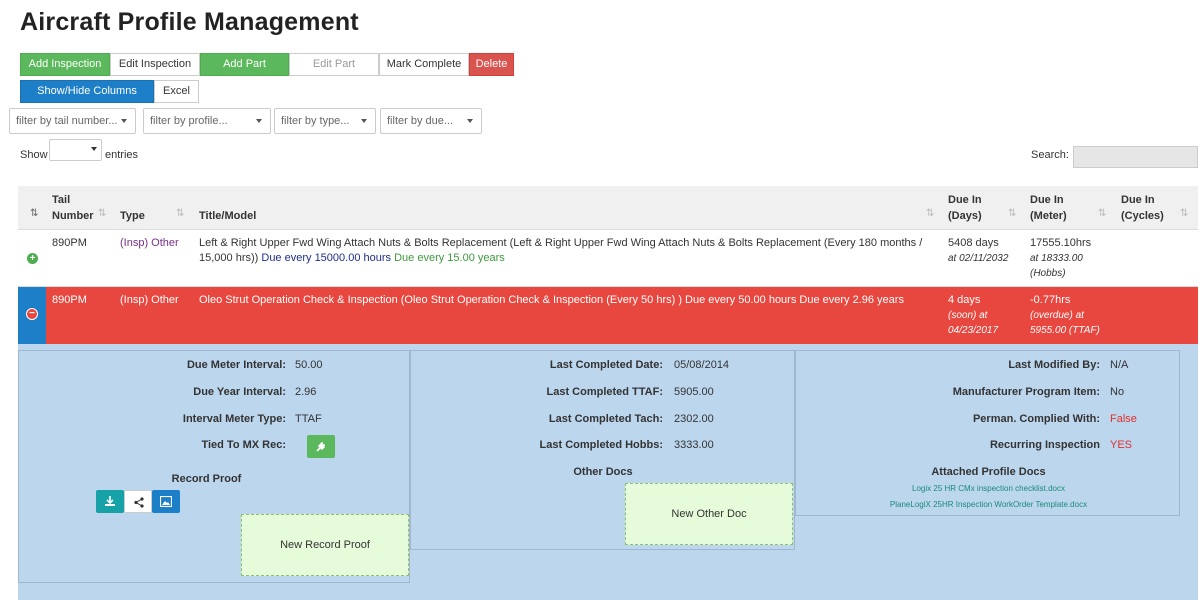 This screenshot has height=600, width=1200. What do you see at coordinates (964, 300) in the screenshot?
I see `row-due-days-value: 4 days` at bounding box center [964, 300].